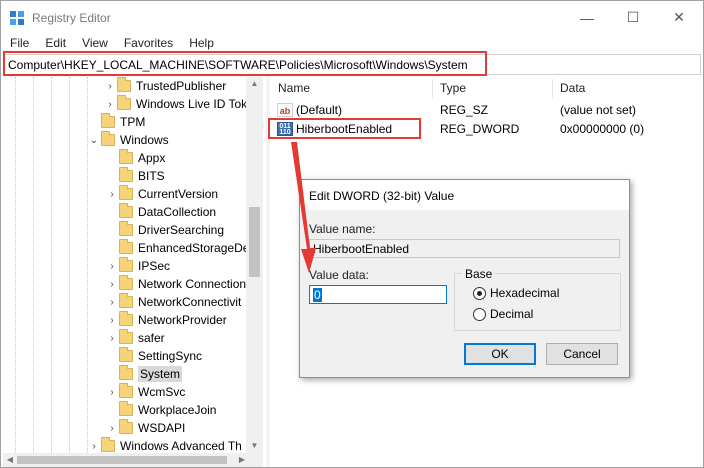  I want to click on tree-item-workplacejoin: WorkplaceJoin, so click(160, 410).